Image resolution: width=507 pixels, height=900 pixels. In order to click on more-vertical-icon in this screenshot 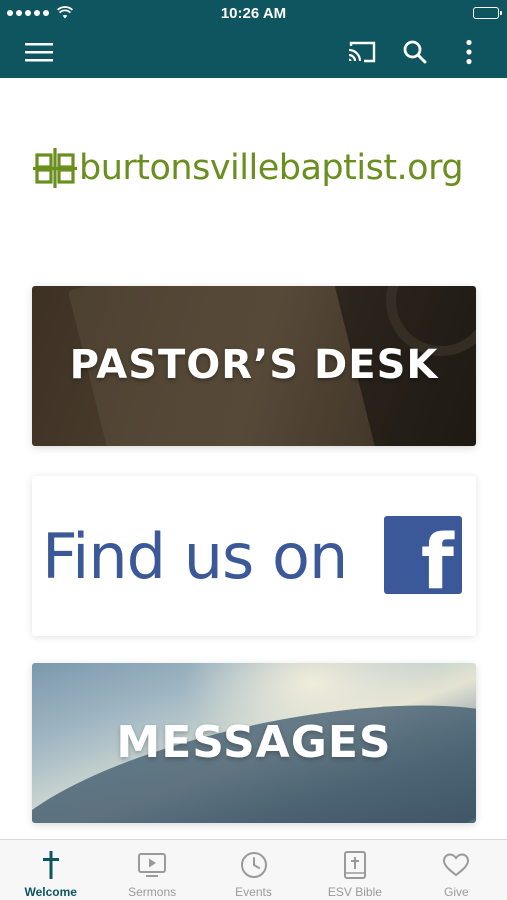, I will do `click(469, 52)`.